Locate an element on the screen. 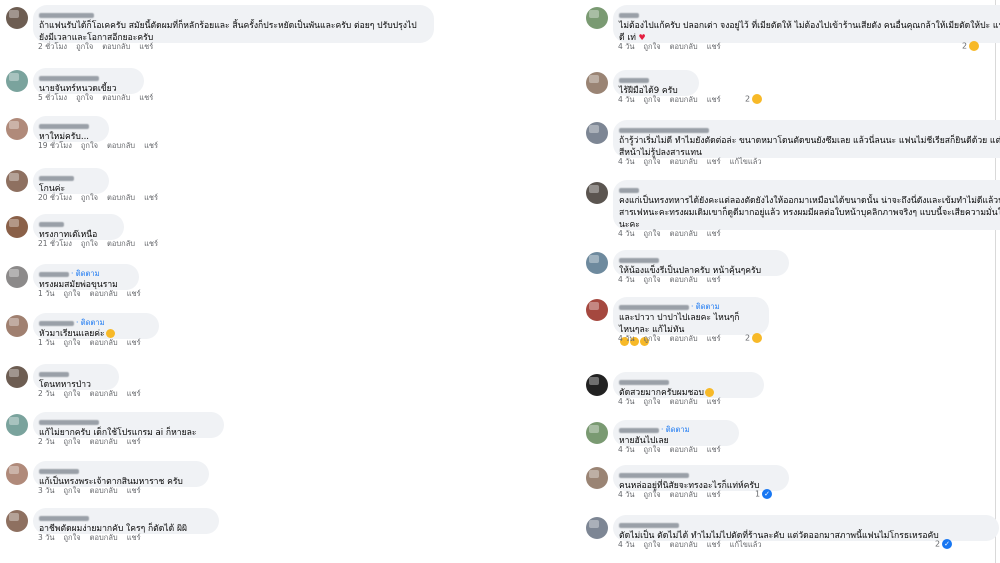 Image resolution: width=1000 pixels, height=563 pixels. comment-timestamp: 20 ชั่วโมง is located at coordinates (55, 197).